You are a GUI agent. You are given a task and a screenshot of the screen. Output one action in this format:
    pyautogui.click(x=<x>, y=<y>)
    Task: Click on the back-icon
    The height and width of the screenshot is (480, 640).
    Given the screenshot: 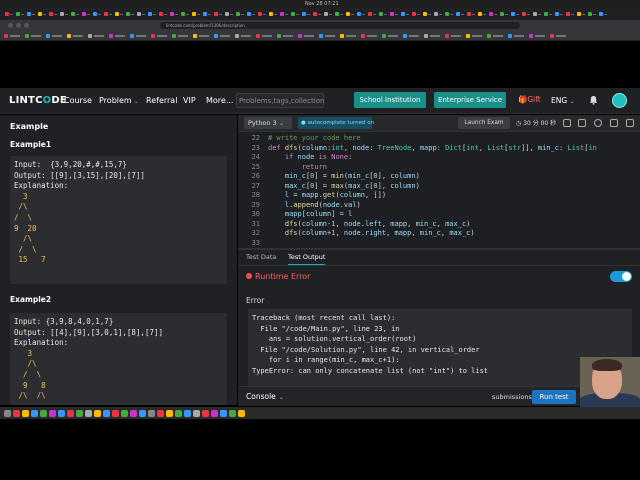 What is the action you would take?
    pyautogui.click(x=10, y=25)
    